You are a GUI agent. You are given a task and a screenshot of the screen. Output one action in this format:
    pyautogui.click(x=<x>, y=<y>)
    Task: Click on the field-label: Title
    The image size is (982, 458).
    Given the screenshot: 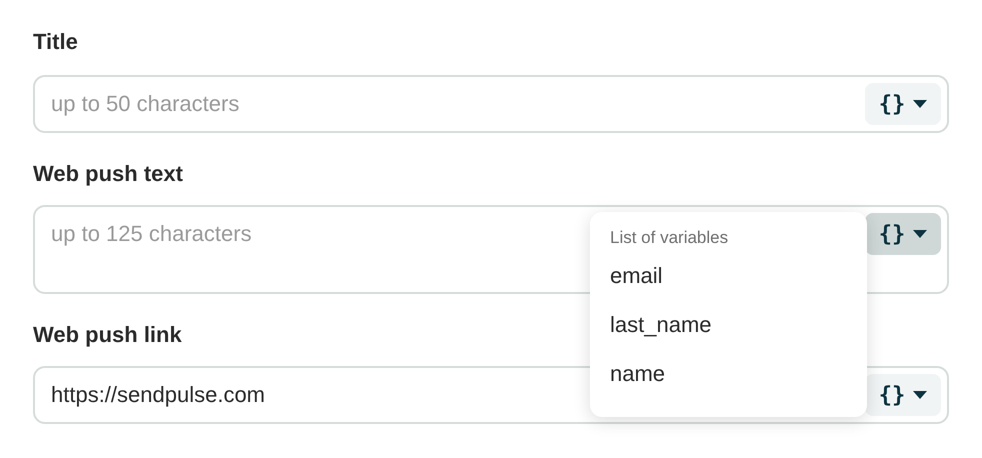 What is the action you would take?
    pyautogui.click(x=55, y=42)
    